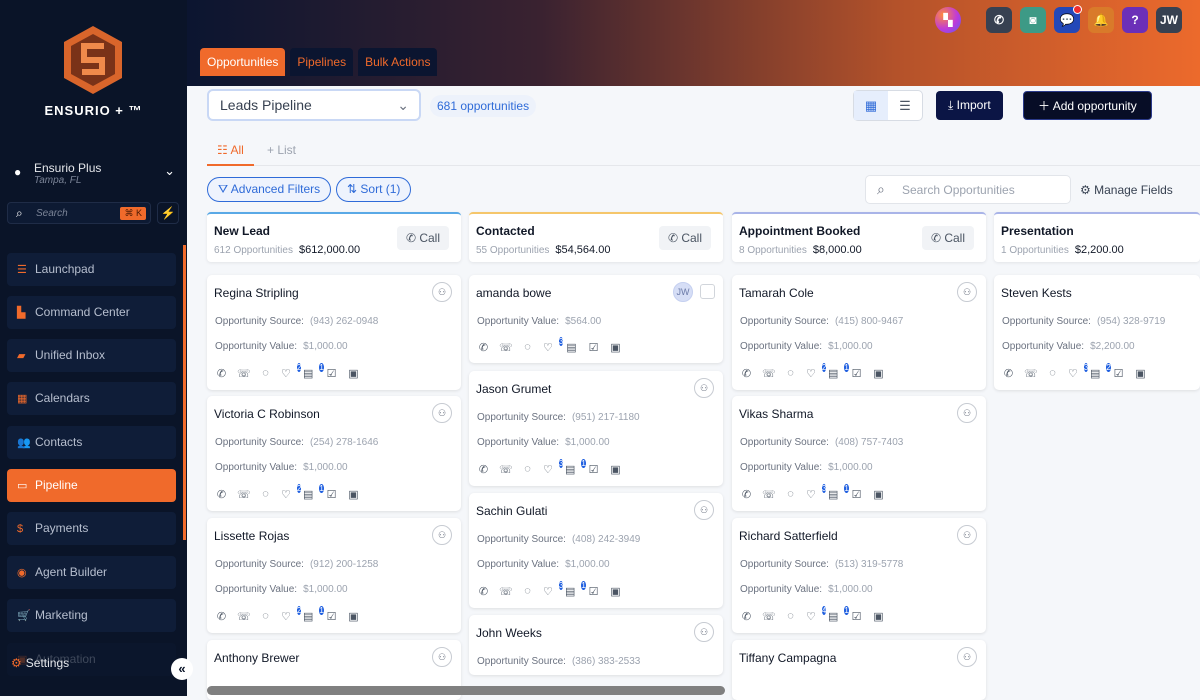  What do you see at coordinates (1101, 20) in the screenshot?
I see `bell-icon: 🔔` at bounding box center [1101, 20].